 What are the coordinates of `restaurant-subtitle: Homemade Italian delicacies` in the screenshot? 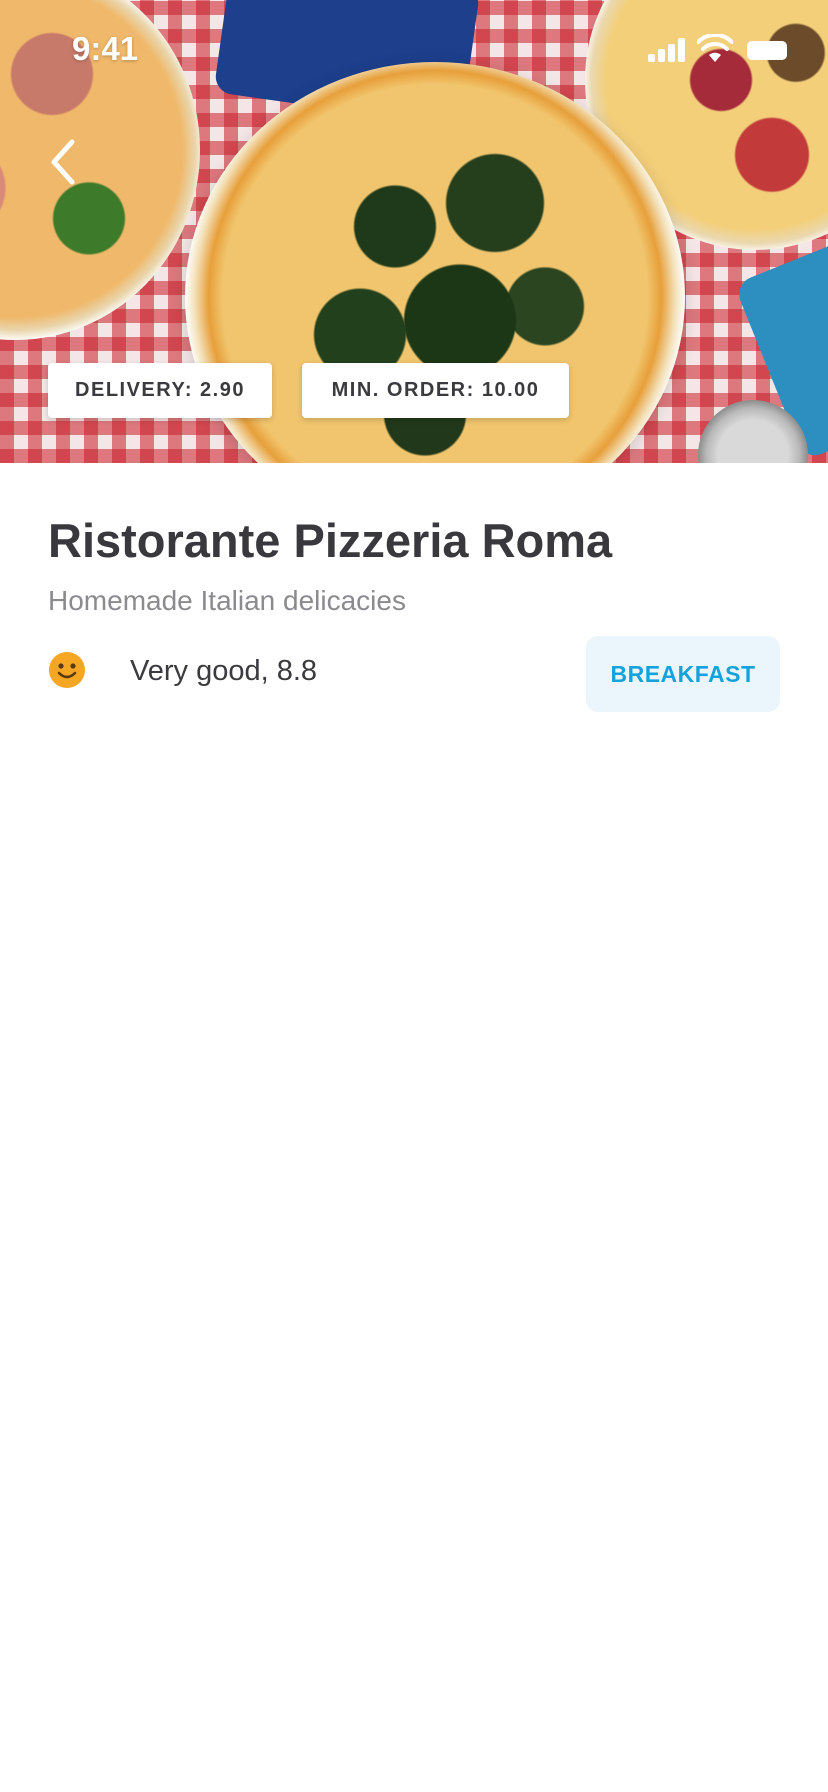 It's located at (227, 600).